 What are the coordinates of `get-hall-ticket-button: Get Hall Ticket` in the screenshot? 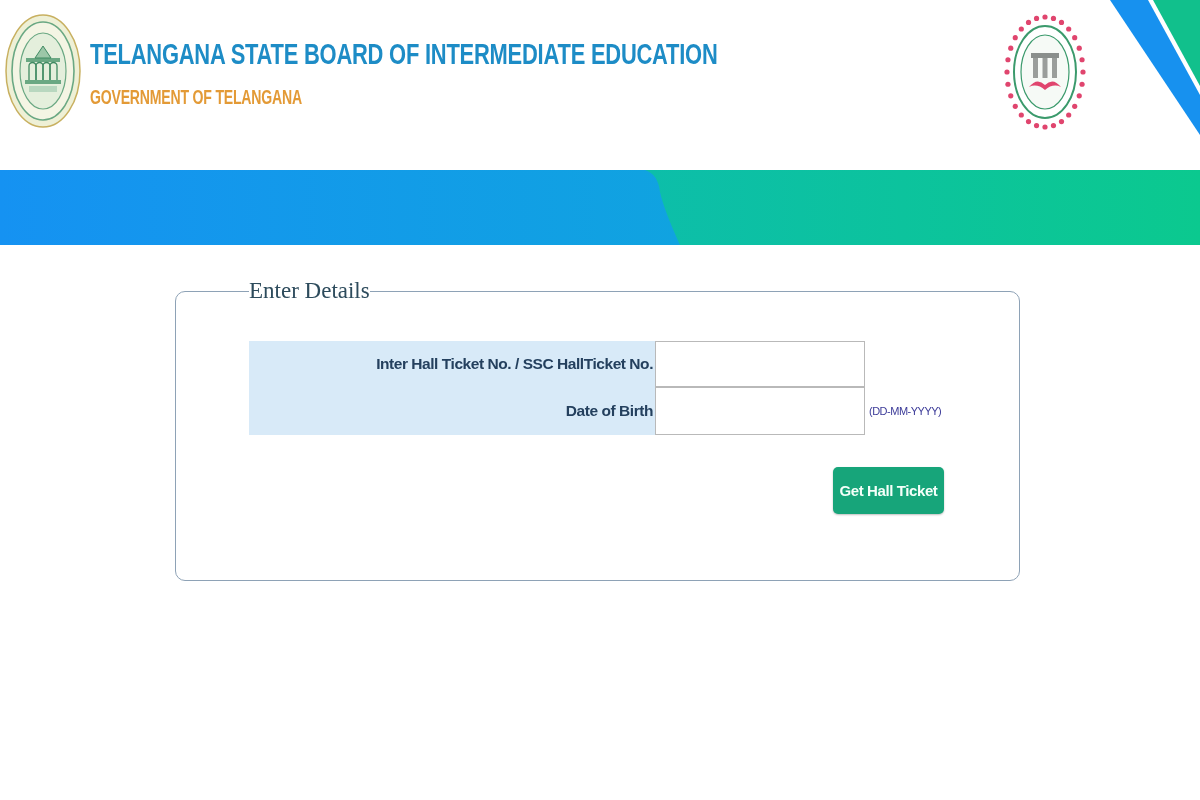 It's located at (888, 490).